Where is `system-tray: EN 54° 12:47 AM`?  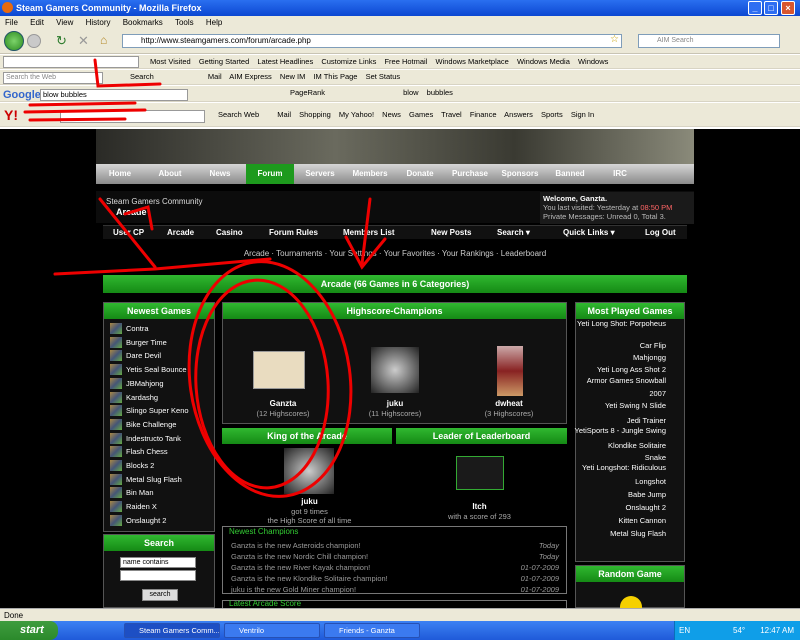 system-tray: EN 54° 12:47 AM is located at coordinates (737, 630).